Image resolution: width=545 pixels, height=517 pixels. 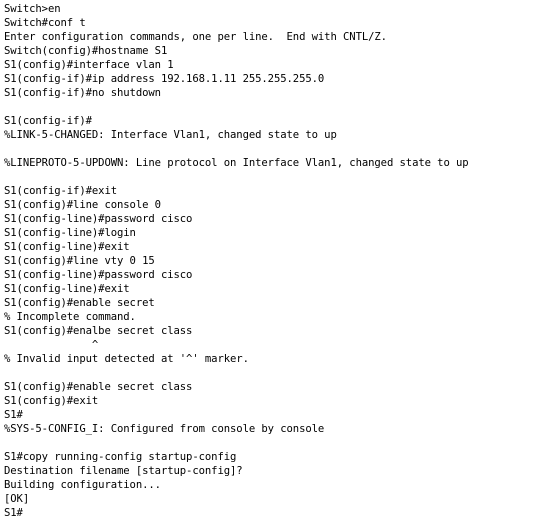 I want to click on terminal-line: Destination filename [startup-config]?, so click(x=123, y=471).